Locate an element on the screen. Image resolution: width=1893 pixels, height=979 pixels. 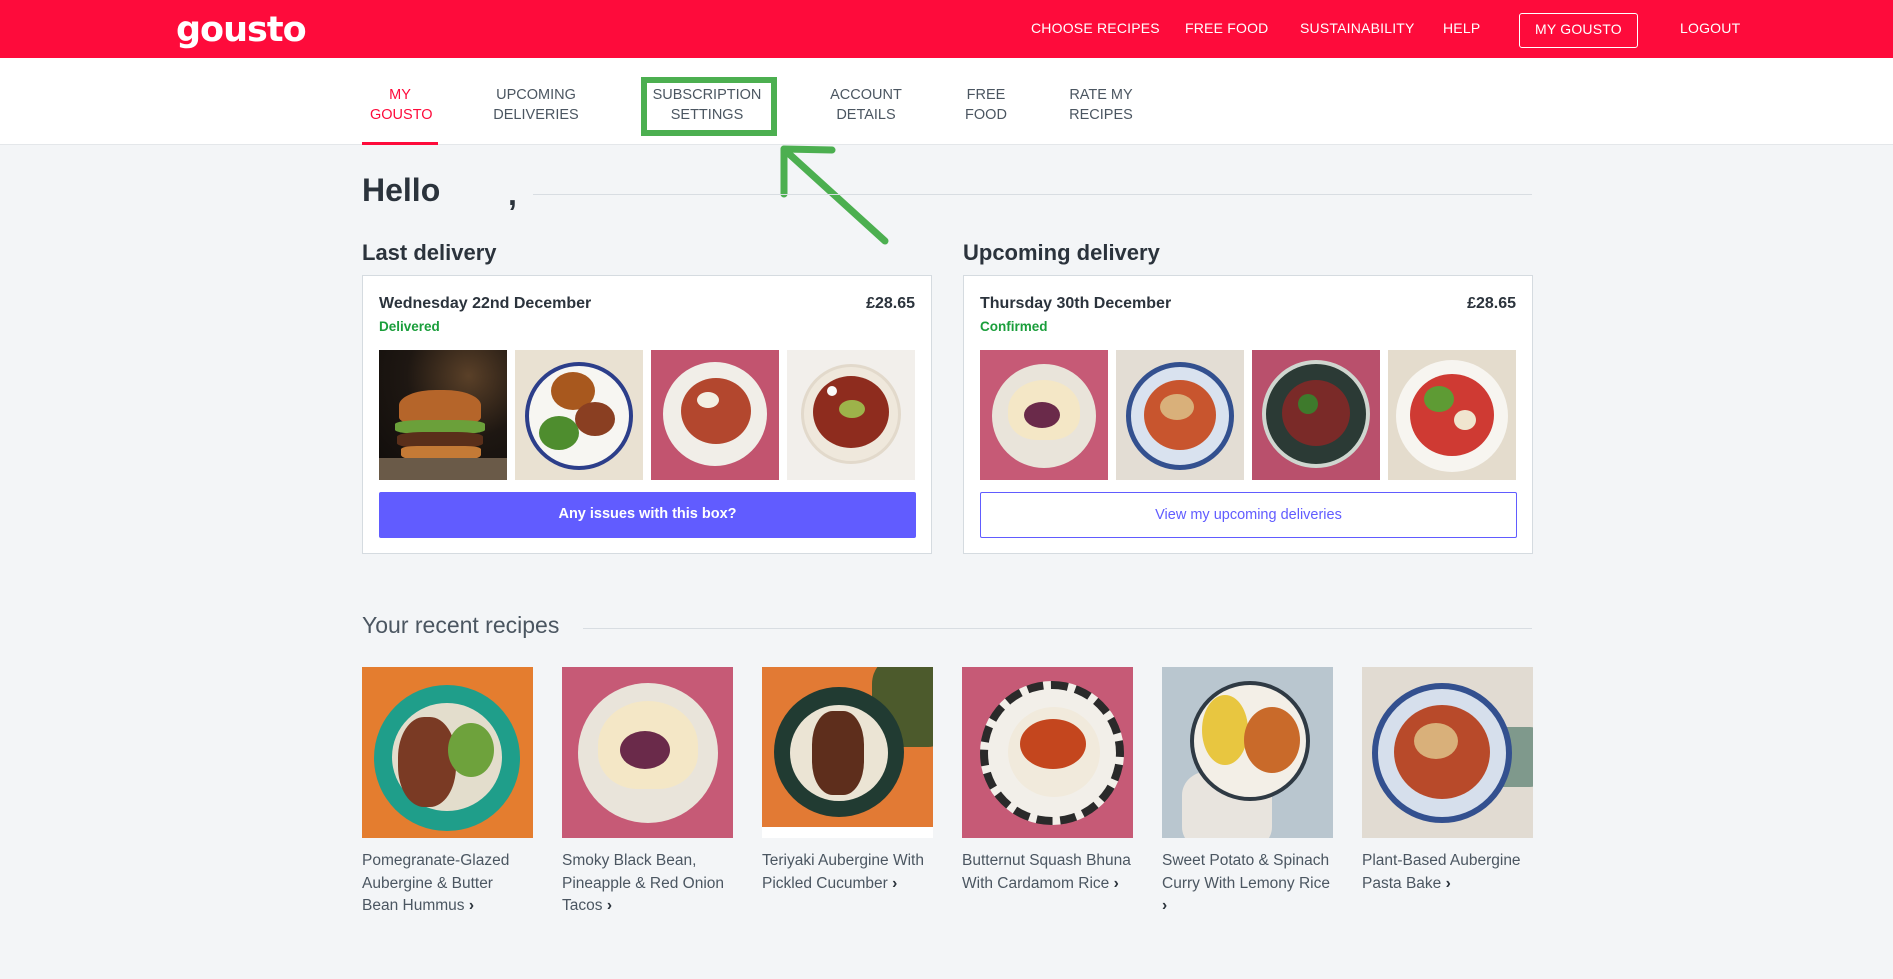
tab-label: DETAILS is located at coordinates (866, 115).